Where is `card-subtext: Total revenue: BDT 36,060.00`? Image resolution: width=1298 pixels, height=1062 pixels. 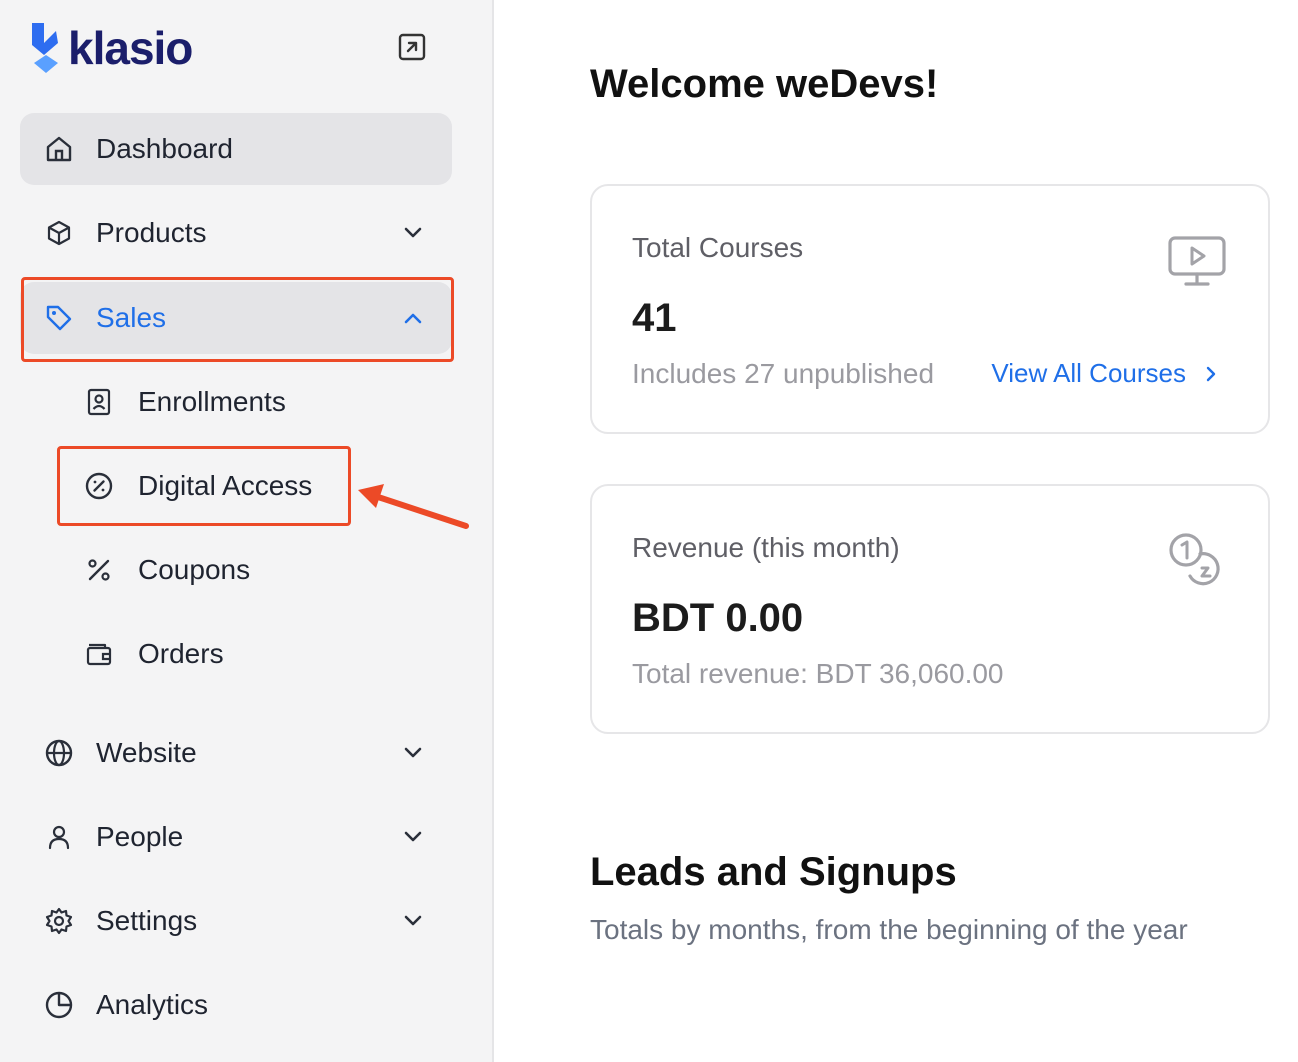
card-subtext: Total revenue: BDT 36,060.00 is located at coordinates (818, 673).